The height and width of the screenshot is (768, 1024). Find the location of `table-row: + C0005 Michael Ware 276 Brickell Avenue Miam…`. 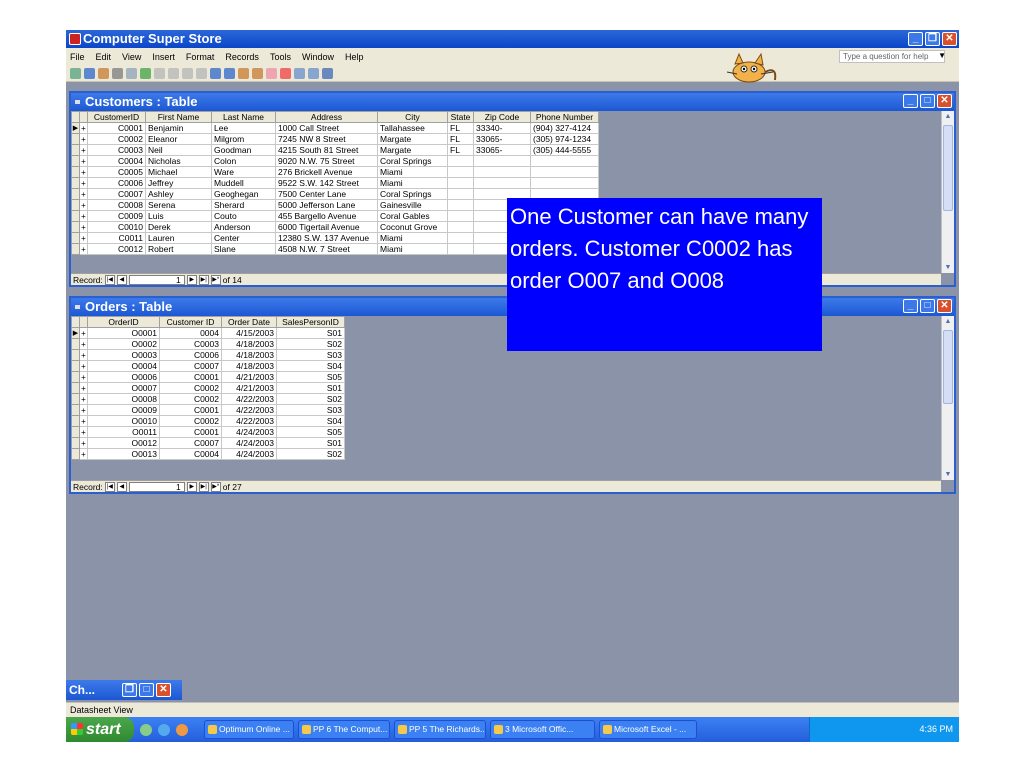

table-row: + C0005 Michael Ware 276 Brickell Avenue Miam… is located at coordinates (335, 172).